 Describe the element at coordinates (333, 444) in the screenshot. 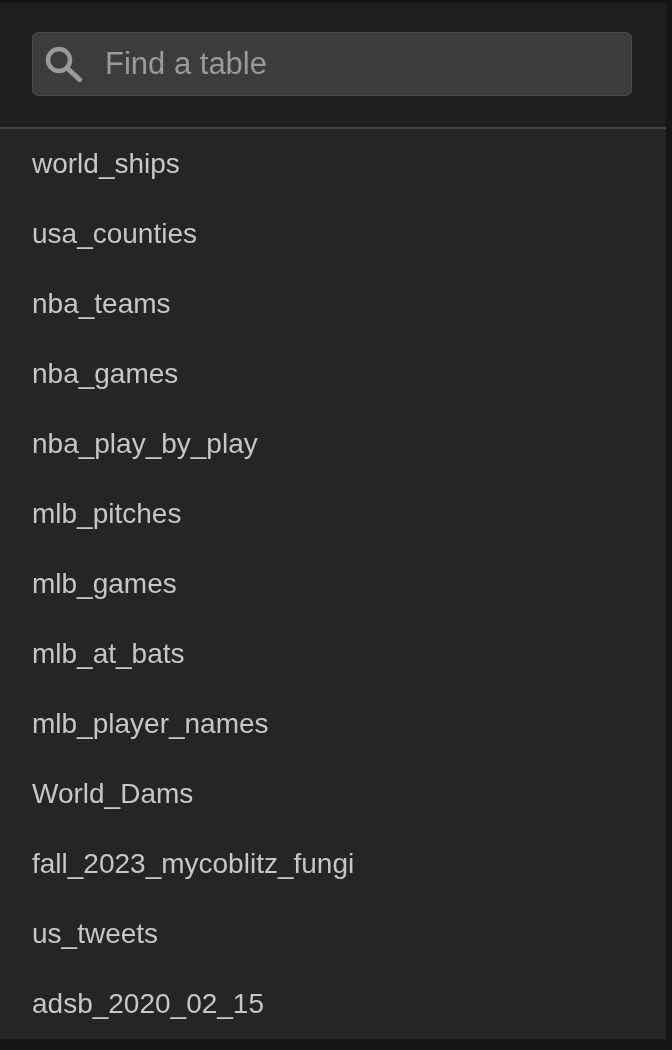

I see `table-list-item: nba_play_by_play` at that location.